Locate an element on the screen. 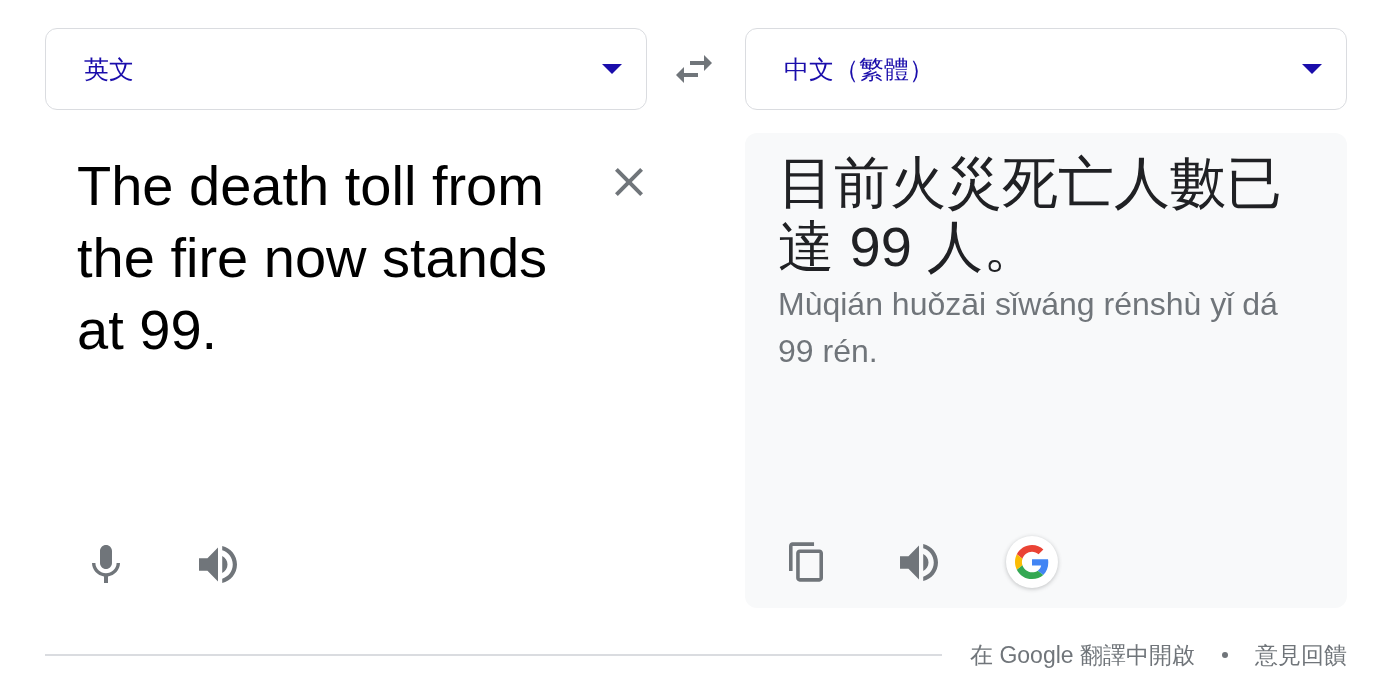 The image size is (1385, 699). close-icon is located at coordinates (629, 182).